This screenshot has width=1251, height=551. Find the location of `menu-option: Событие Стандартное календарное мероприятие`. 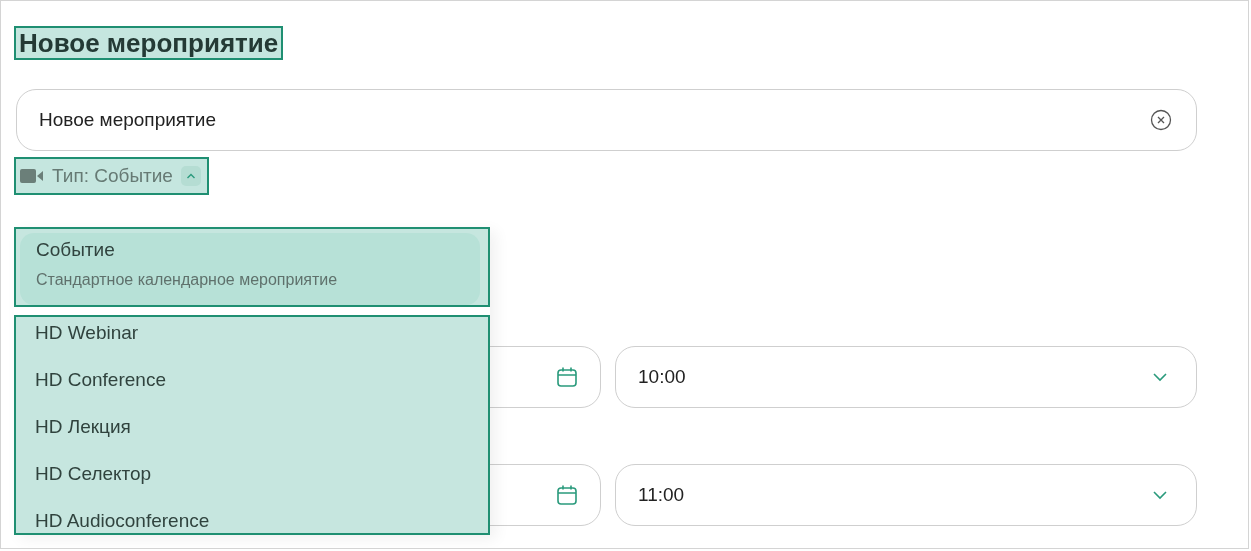

menu-option: Событие Стандартное календарное мероприятие is located at coordinates (250, 269).